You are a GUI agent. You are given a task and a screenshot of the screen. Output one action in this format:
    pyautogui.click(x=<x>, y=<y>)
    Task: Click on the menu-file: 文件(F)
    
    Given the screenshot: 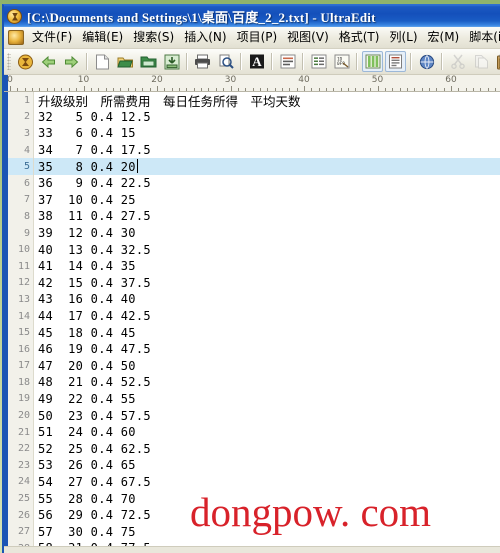 What is the action you would take?
    pyautogui.click(x=52, y=37)
    